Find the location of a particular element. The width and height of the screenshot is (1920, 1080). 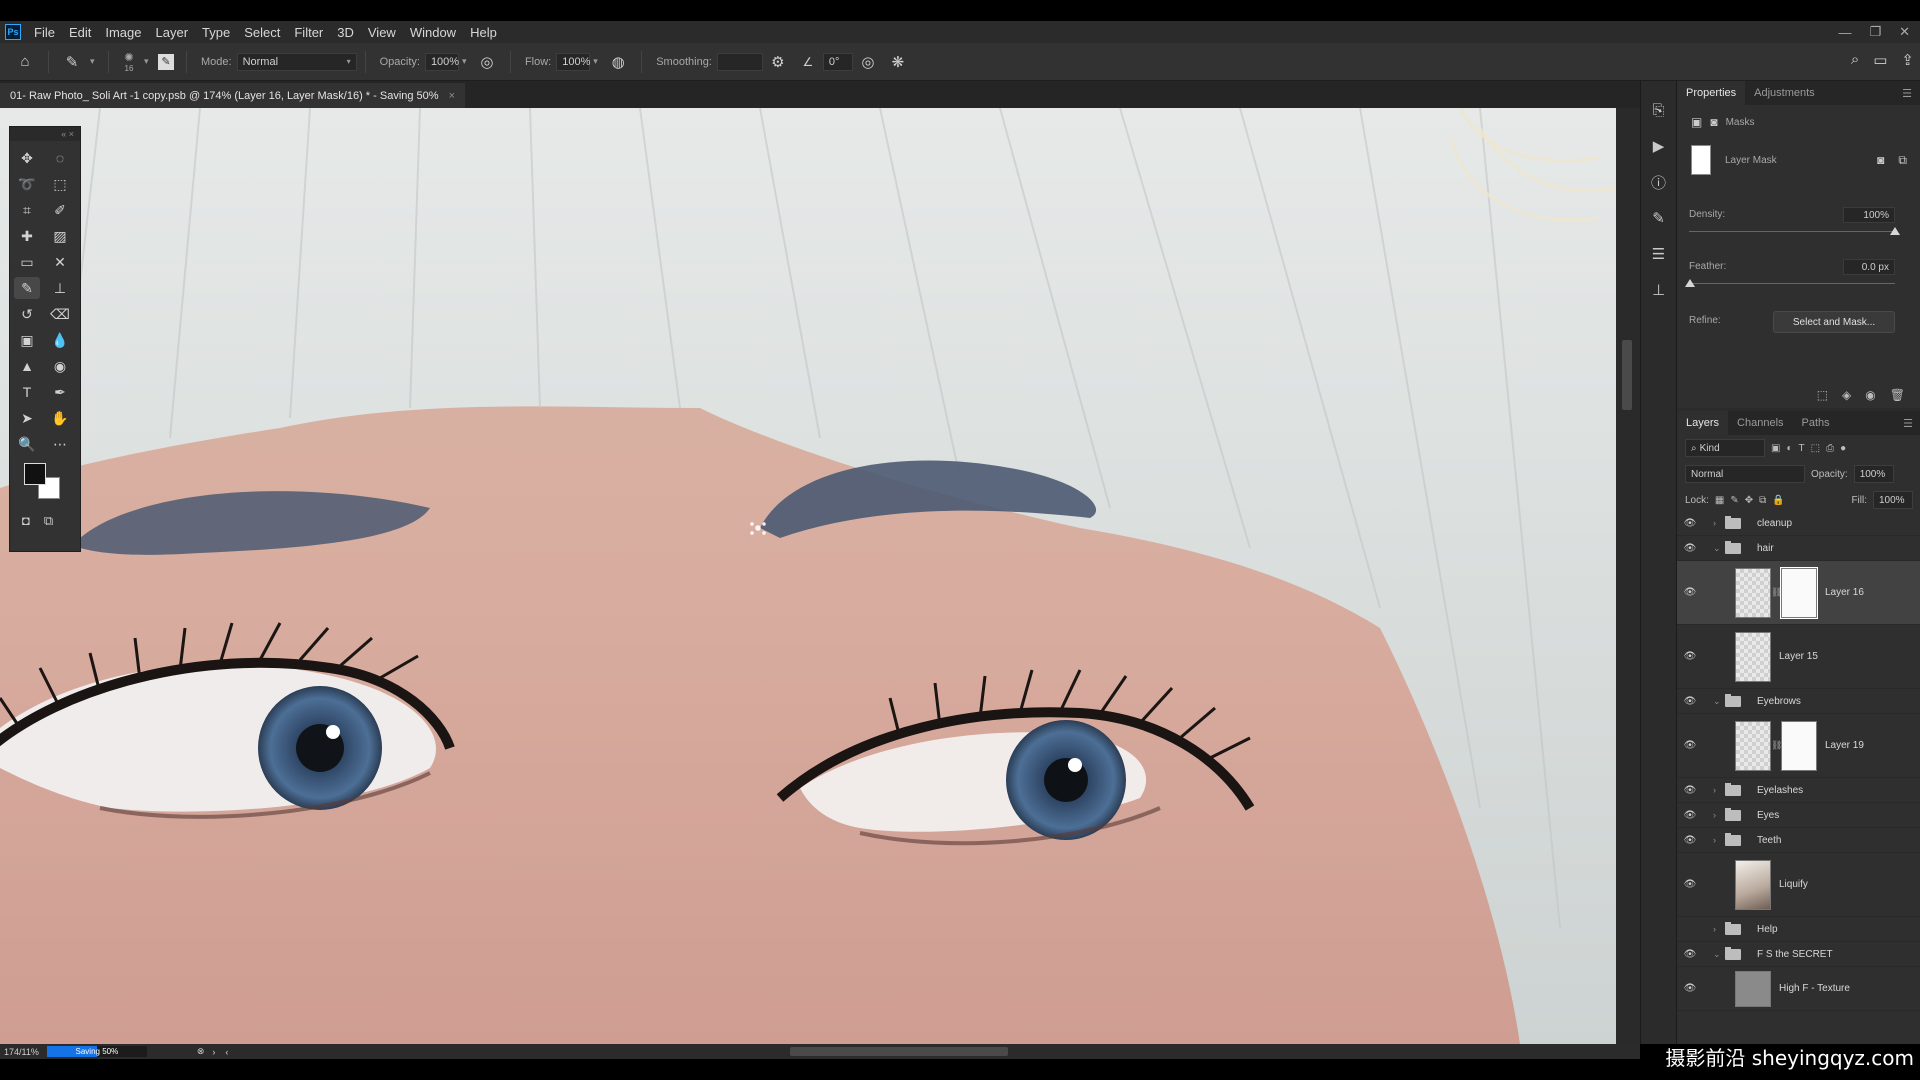

filter-pixel-icon: ▣ is located at coordinates (1775, 448).